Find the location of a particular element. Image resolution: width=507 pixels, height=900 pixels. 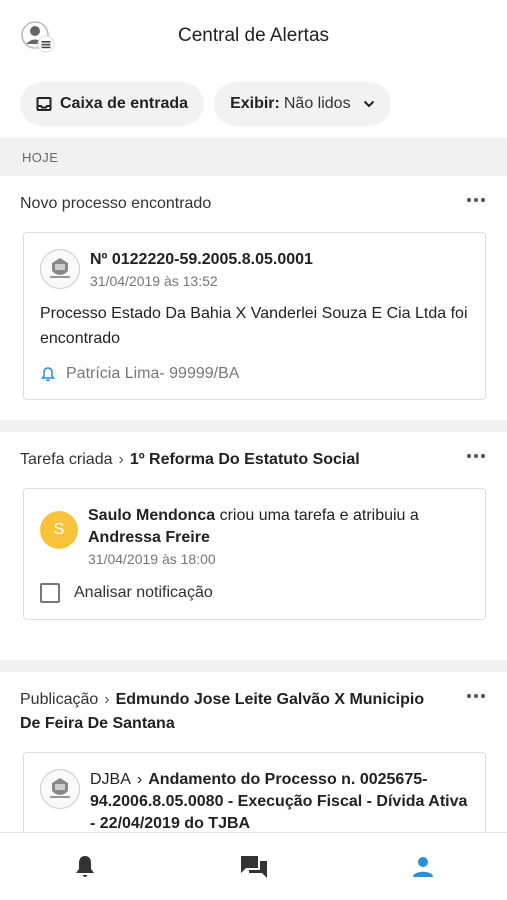

nav-messages is located at coordinates (254, 867).